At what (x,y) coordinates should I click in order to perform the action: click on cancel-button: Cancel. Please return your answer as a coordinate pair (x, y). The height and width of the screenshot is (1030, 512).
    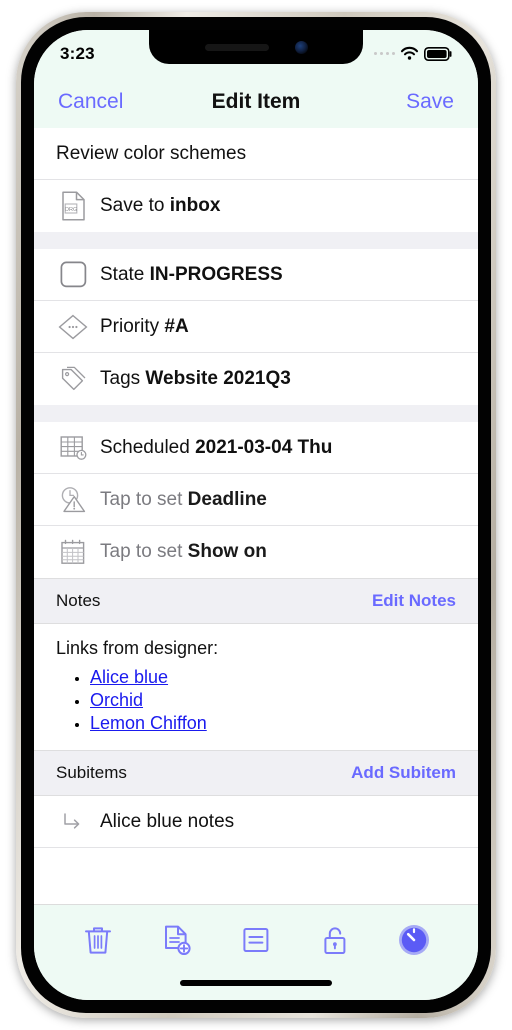
    Looking at the image, I should click on (90, 101).